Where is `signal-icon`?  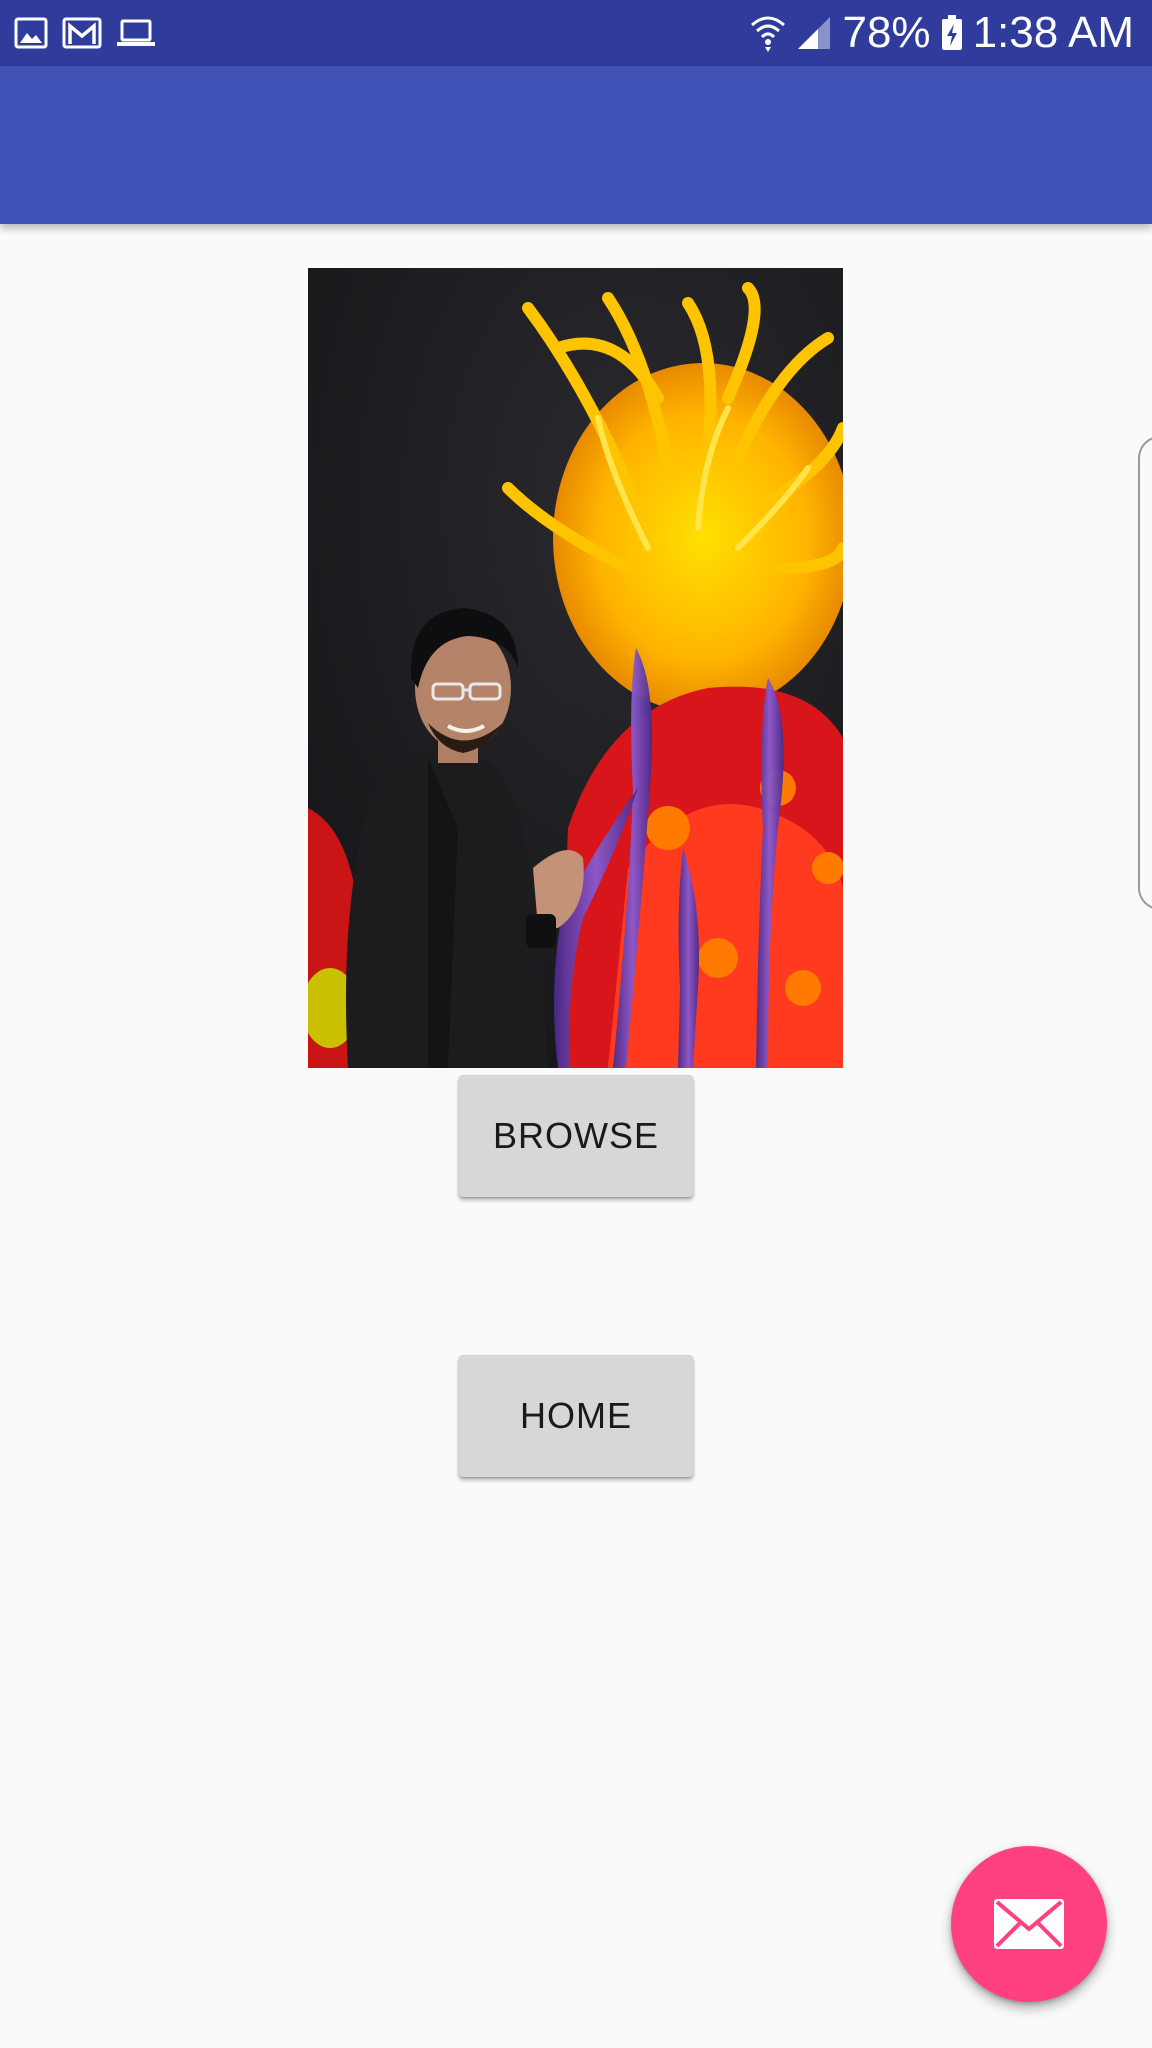
signal-icon is located at coordinates (814, 33).